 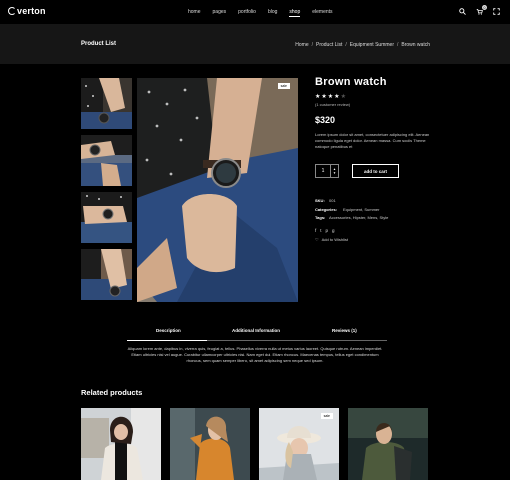 I want to click on quantity-value: 1, so click(x=323, y=171).